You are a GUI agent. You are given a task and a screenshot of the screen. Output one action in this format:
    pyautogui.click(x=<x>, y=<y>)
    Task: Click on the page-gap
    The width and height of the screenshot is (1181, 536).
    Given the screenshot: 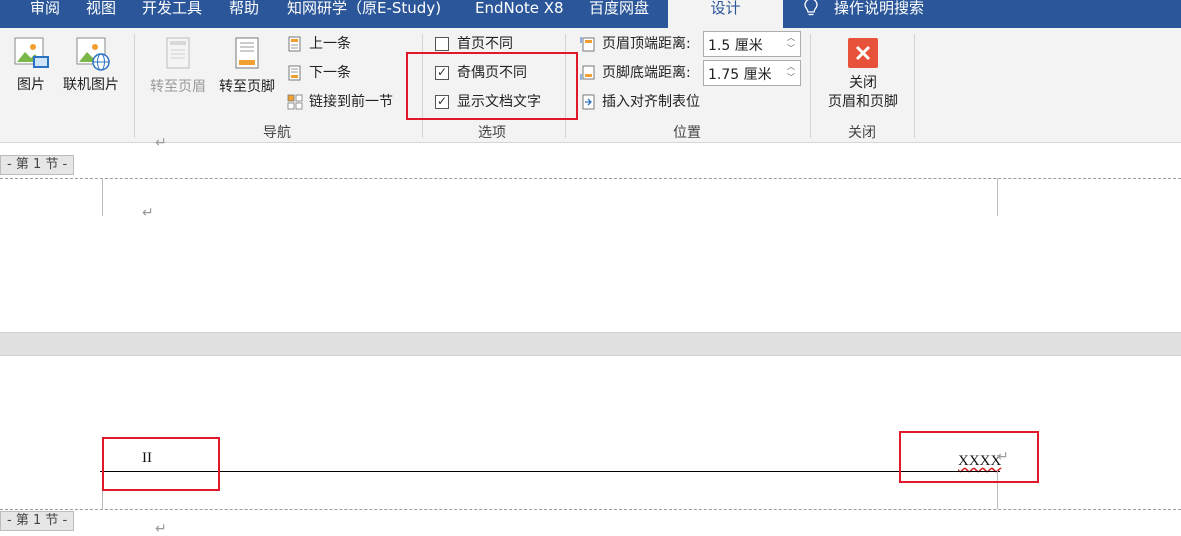 What is the action you would take?
    pyautogui.click(x=590, y=344)
    